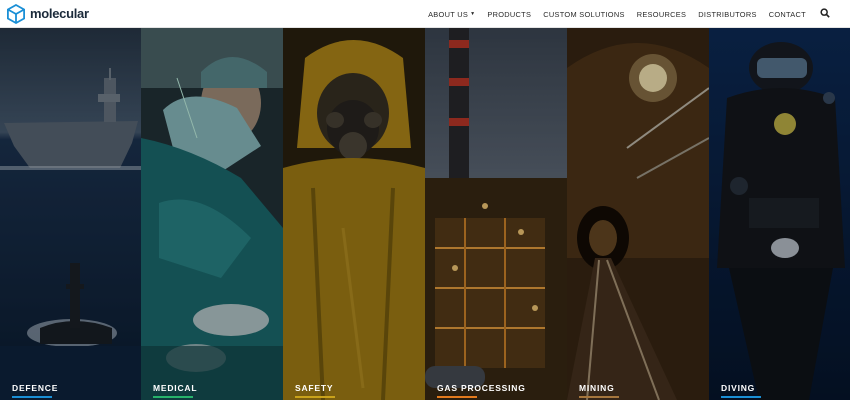  Describe the element at coordinates (481, 388) in the screenshot. I see `panel-label: GAS PROCESSING` at that location.